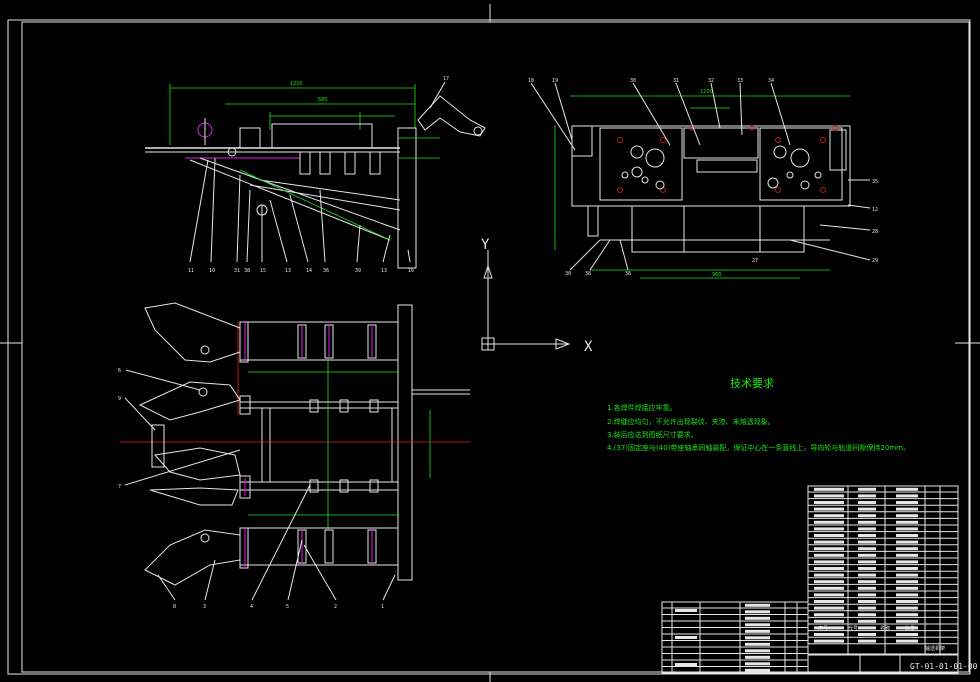 The height and width of the screenshot is (682, 980). I want to click on balloon-tl-4: 15, so click(263, 271).